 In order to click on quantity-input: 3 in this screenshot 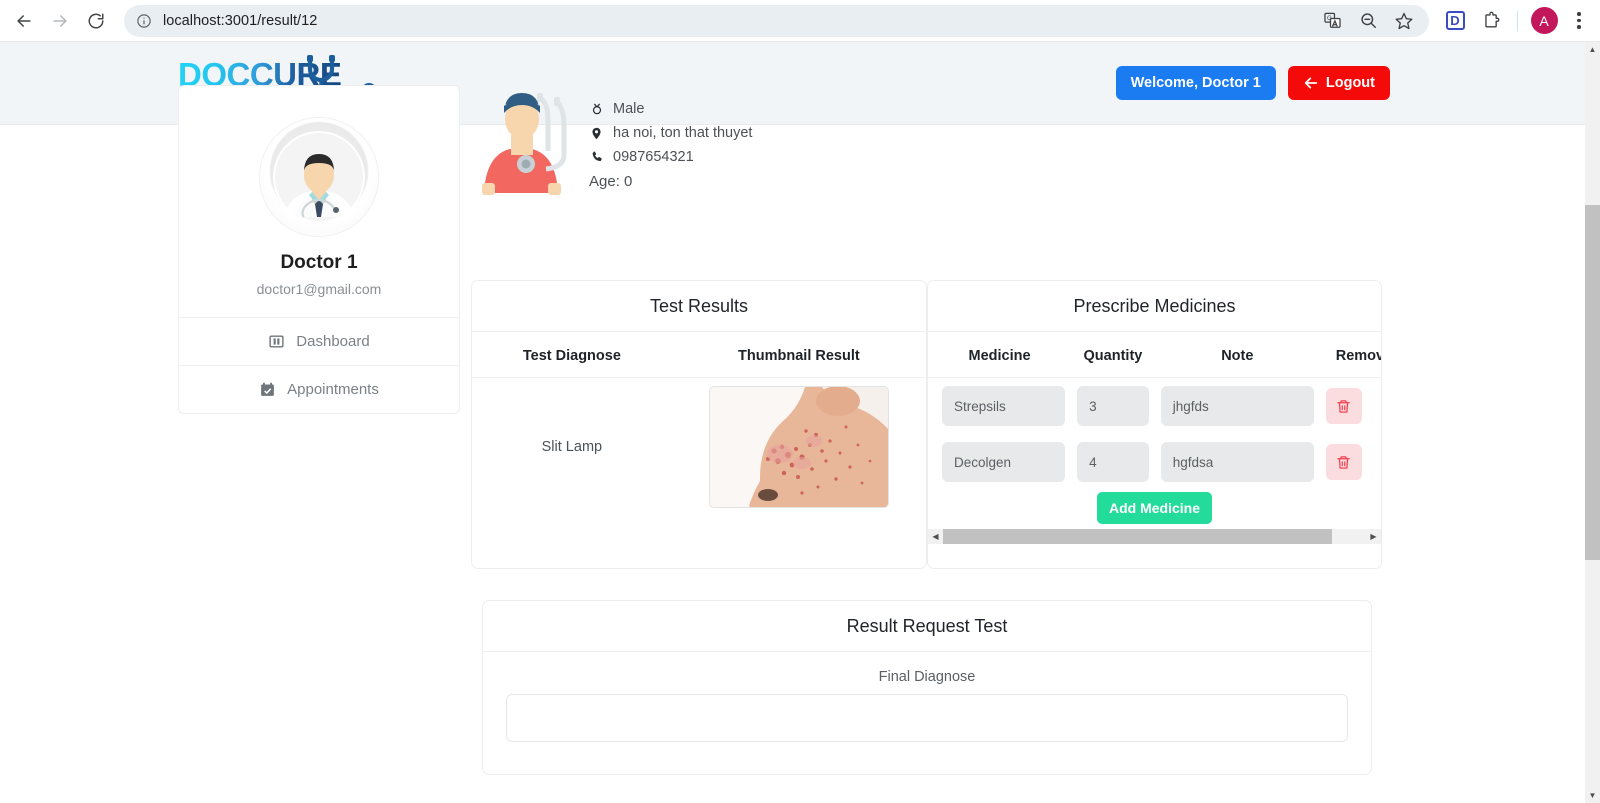, I will do `click(1113, 406)`.